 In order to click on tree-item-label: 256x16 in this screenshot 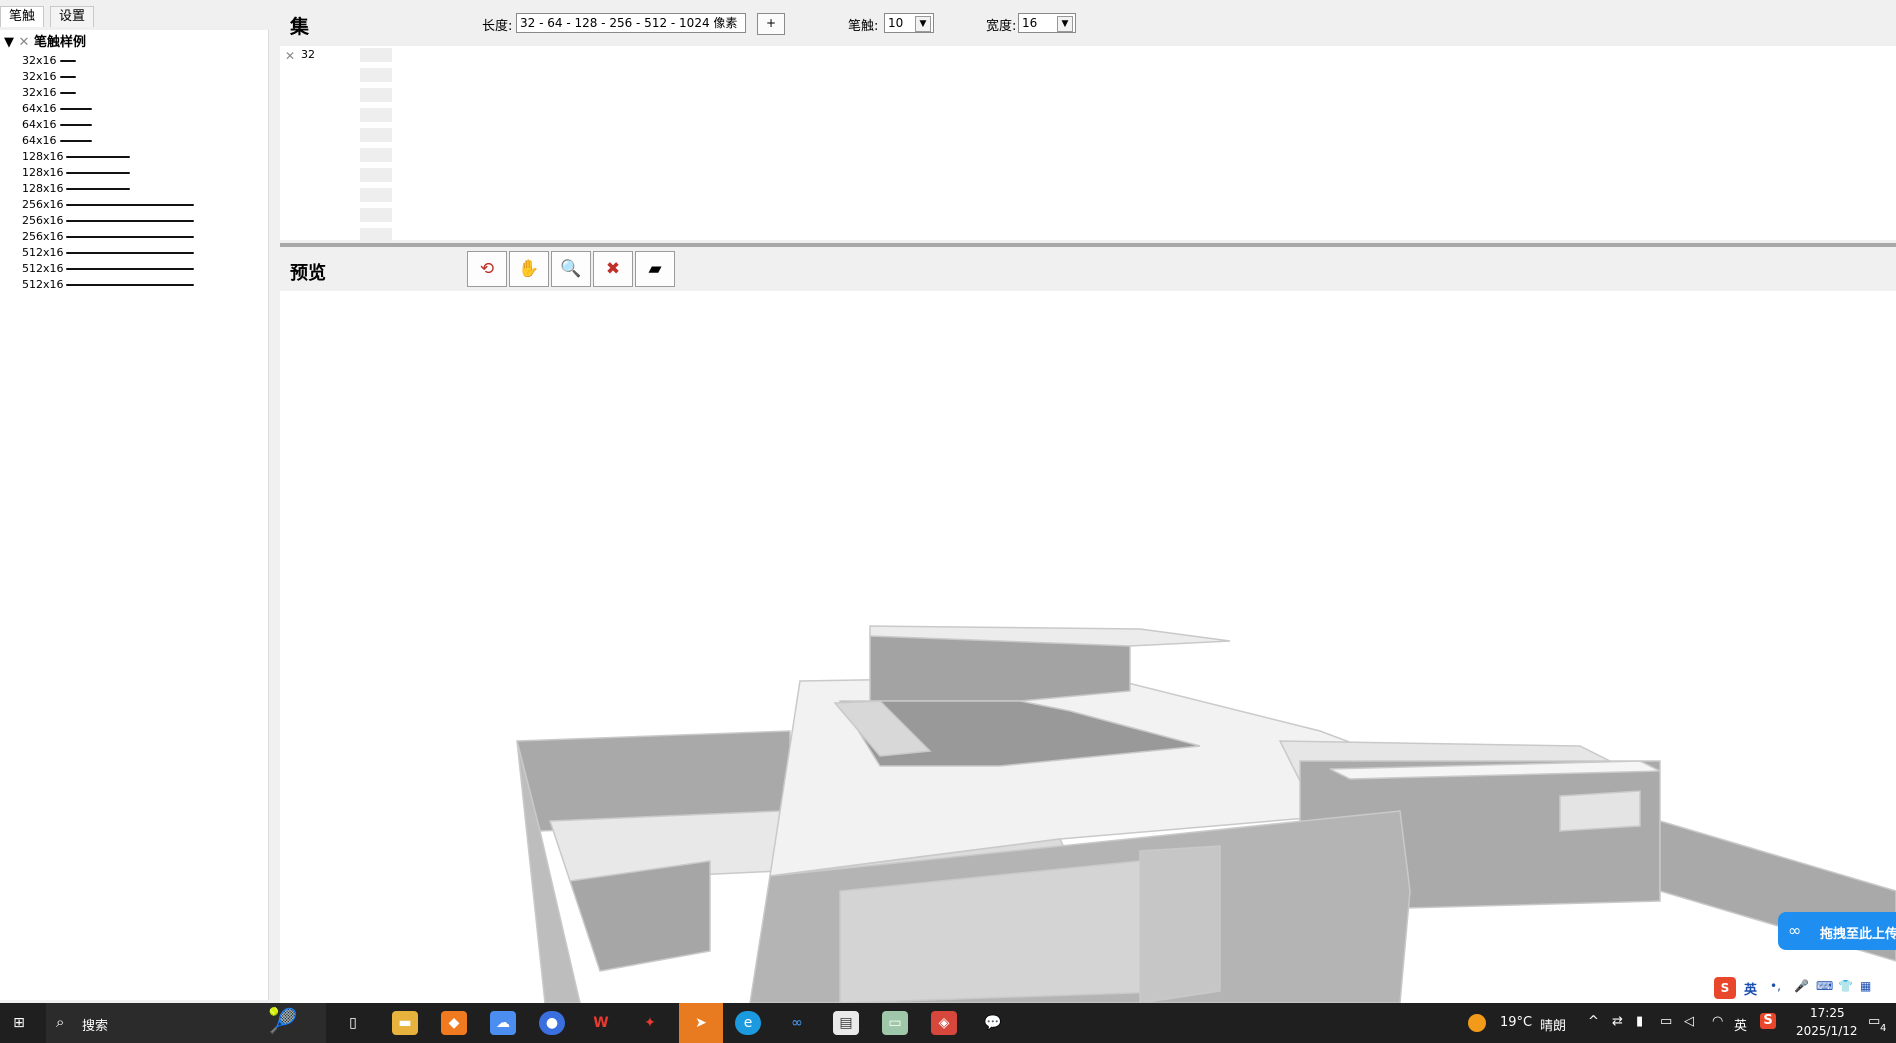, I will do `click(43, 220)`.